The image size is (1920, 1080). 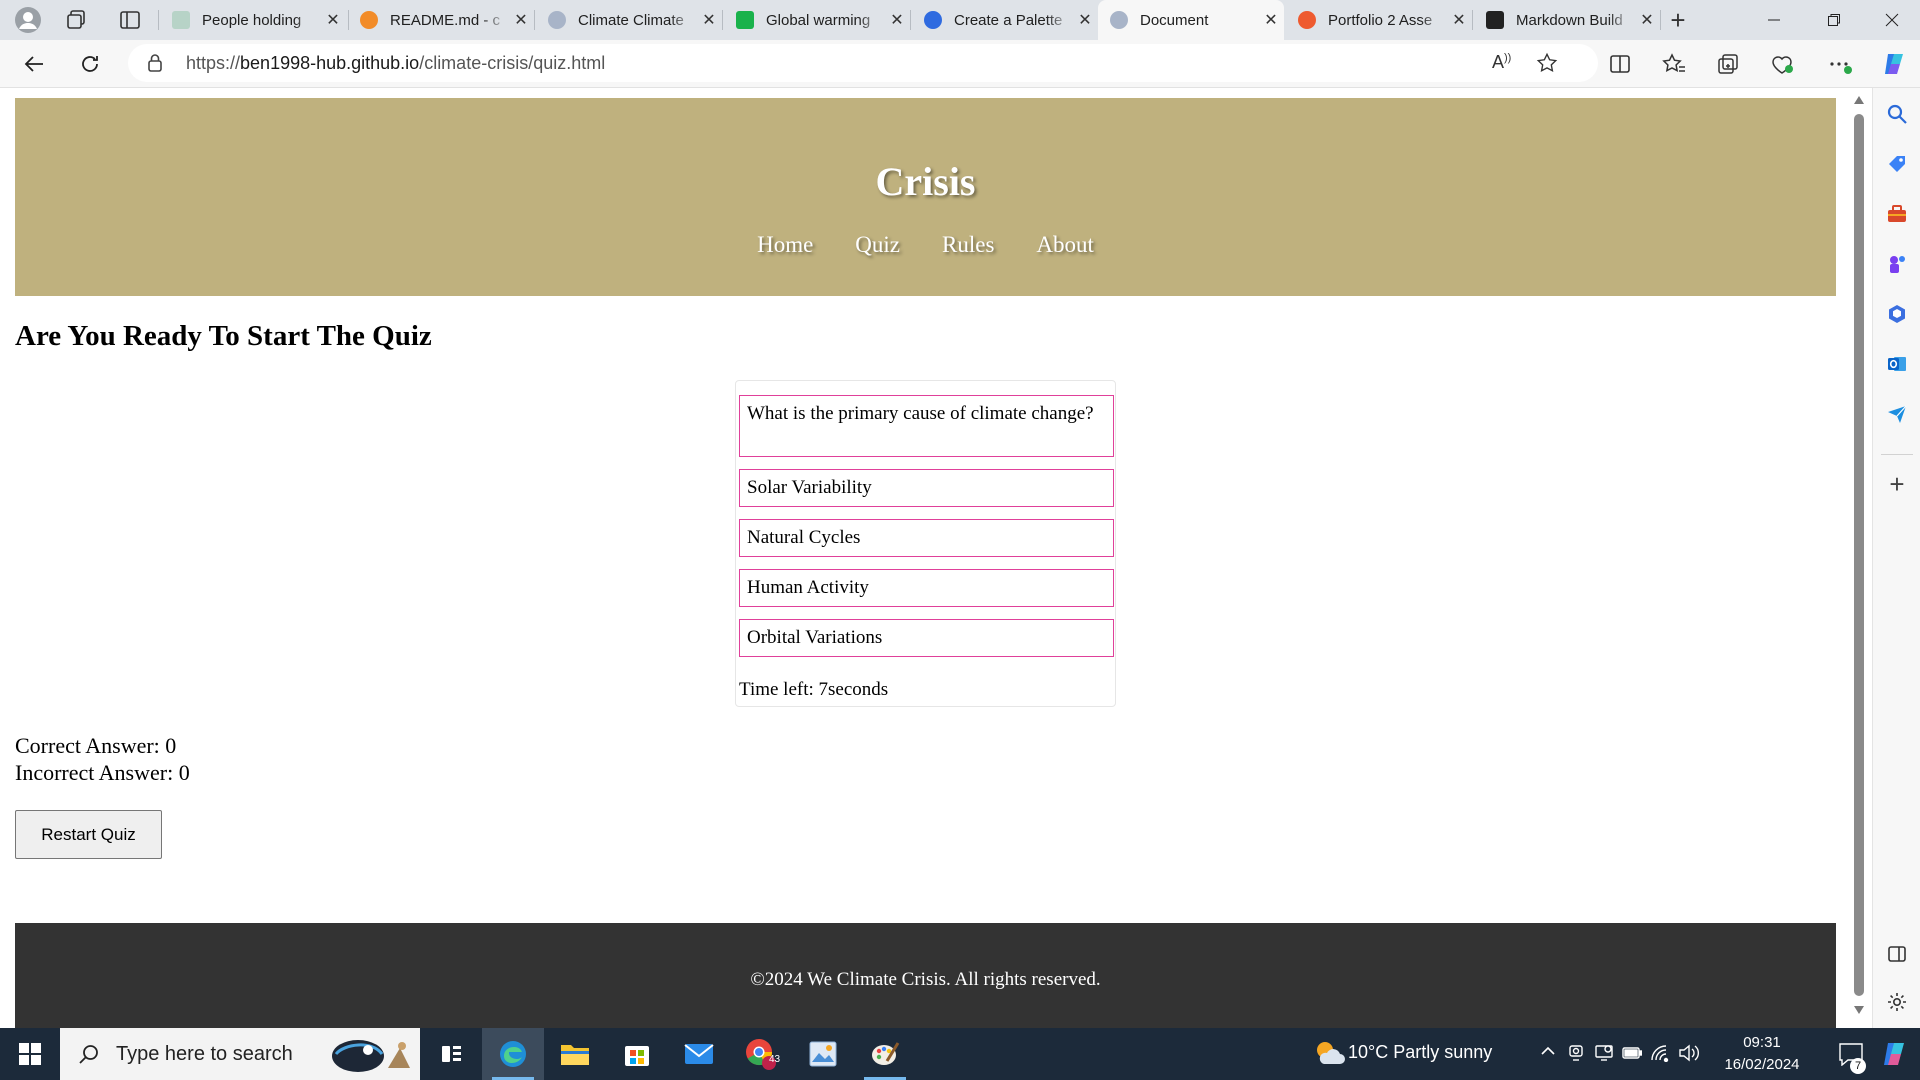 I want to click on read-aloud-icon: A)), so click(x=1501, y=62).